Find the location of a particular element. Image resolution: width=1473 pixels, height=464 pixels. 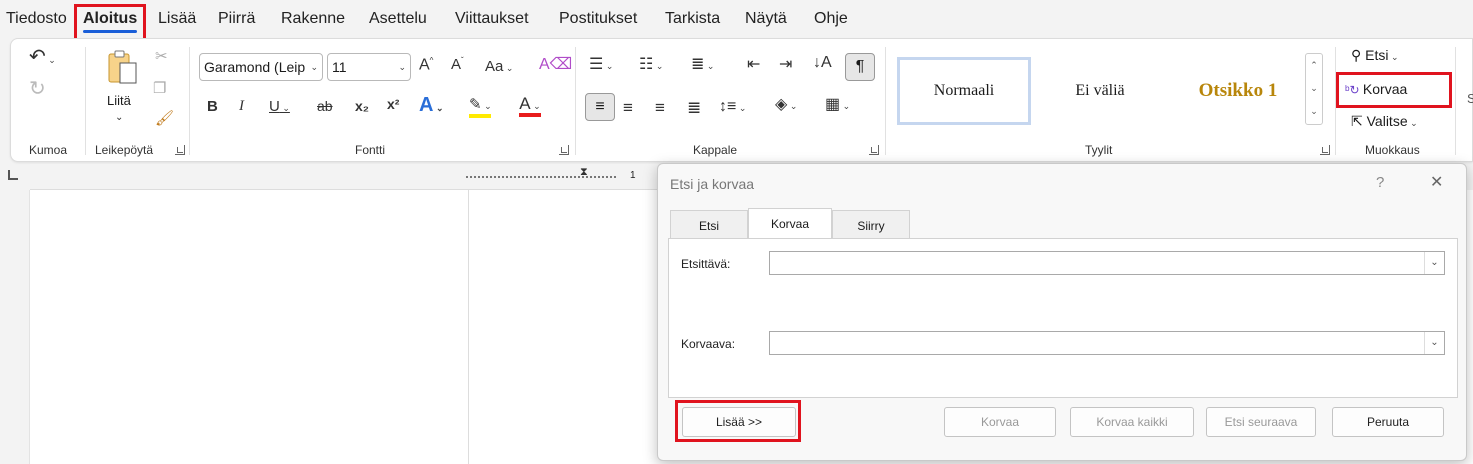

ruler-number: 1 is located at coordinates (633, 175).